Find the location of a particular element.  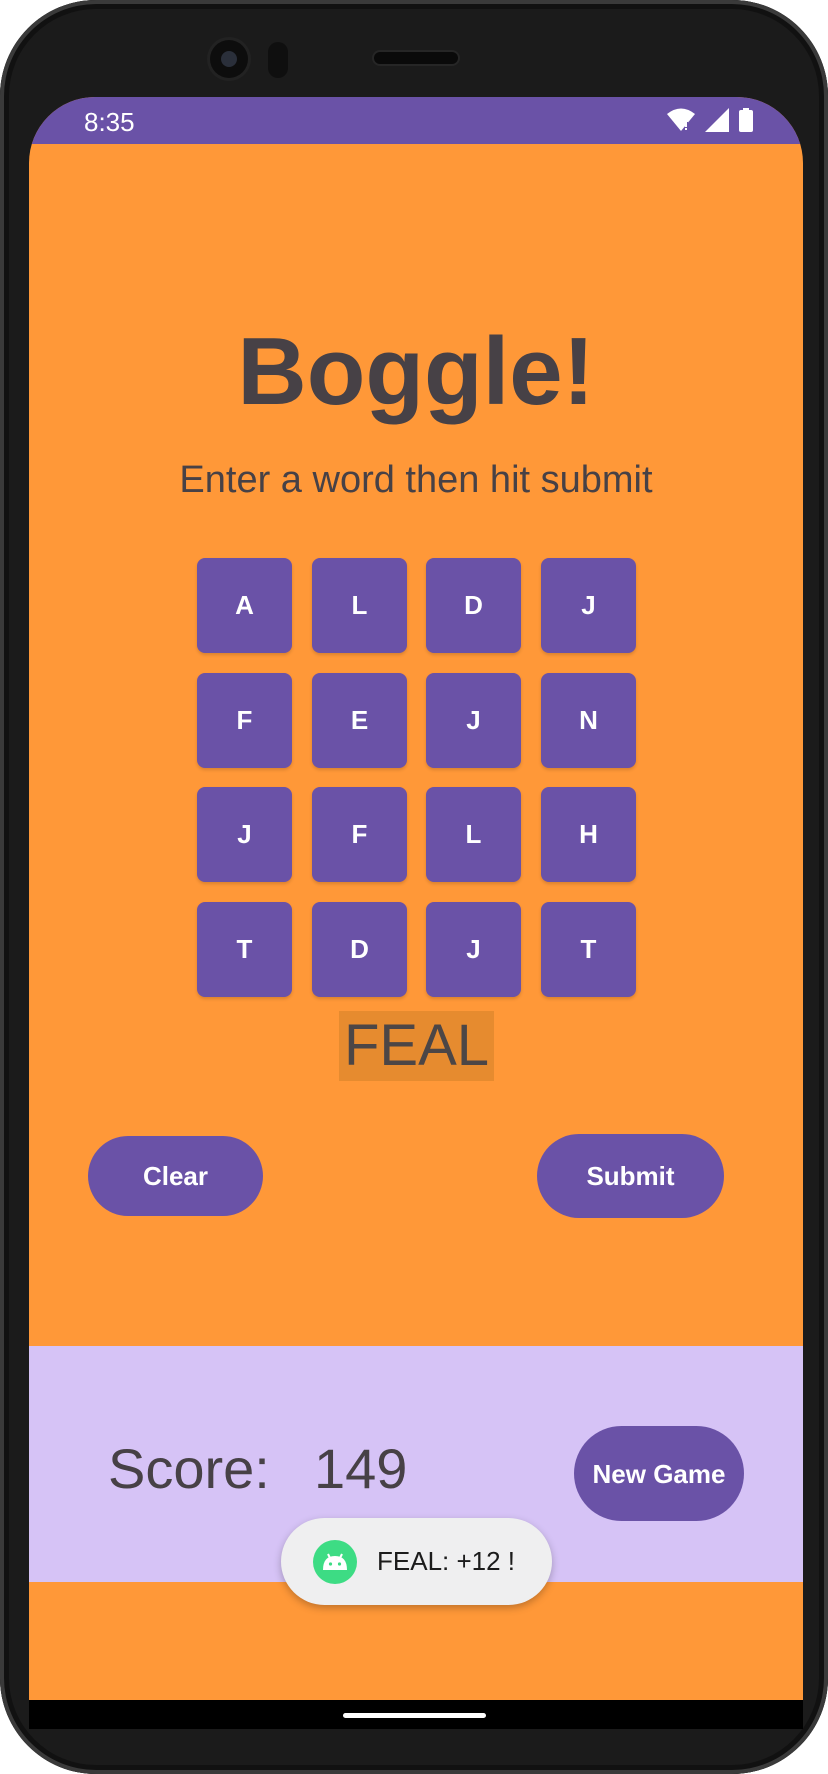

instructions-text: Enter a word then hit submit is located at coordinates (416, 480).